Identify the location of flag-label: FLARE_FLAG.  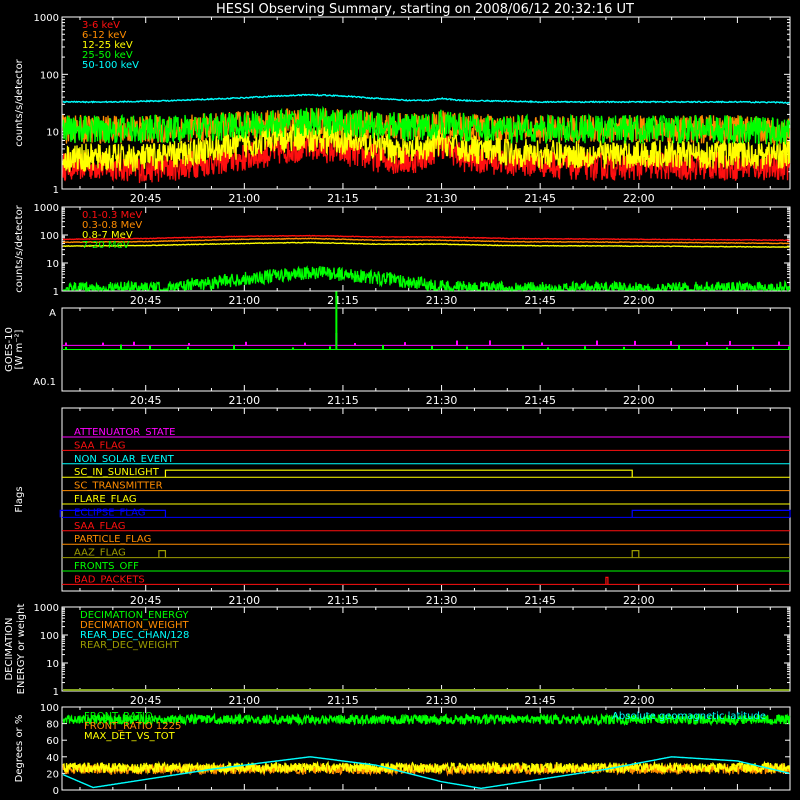
(105, 499).